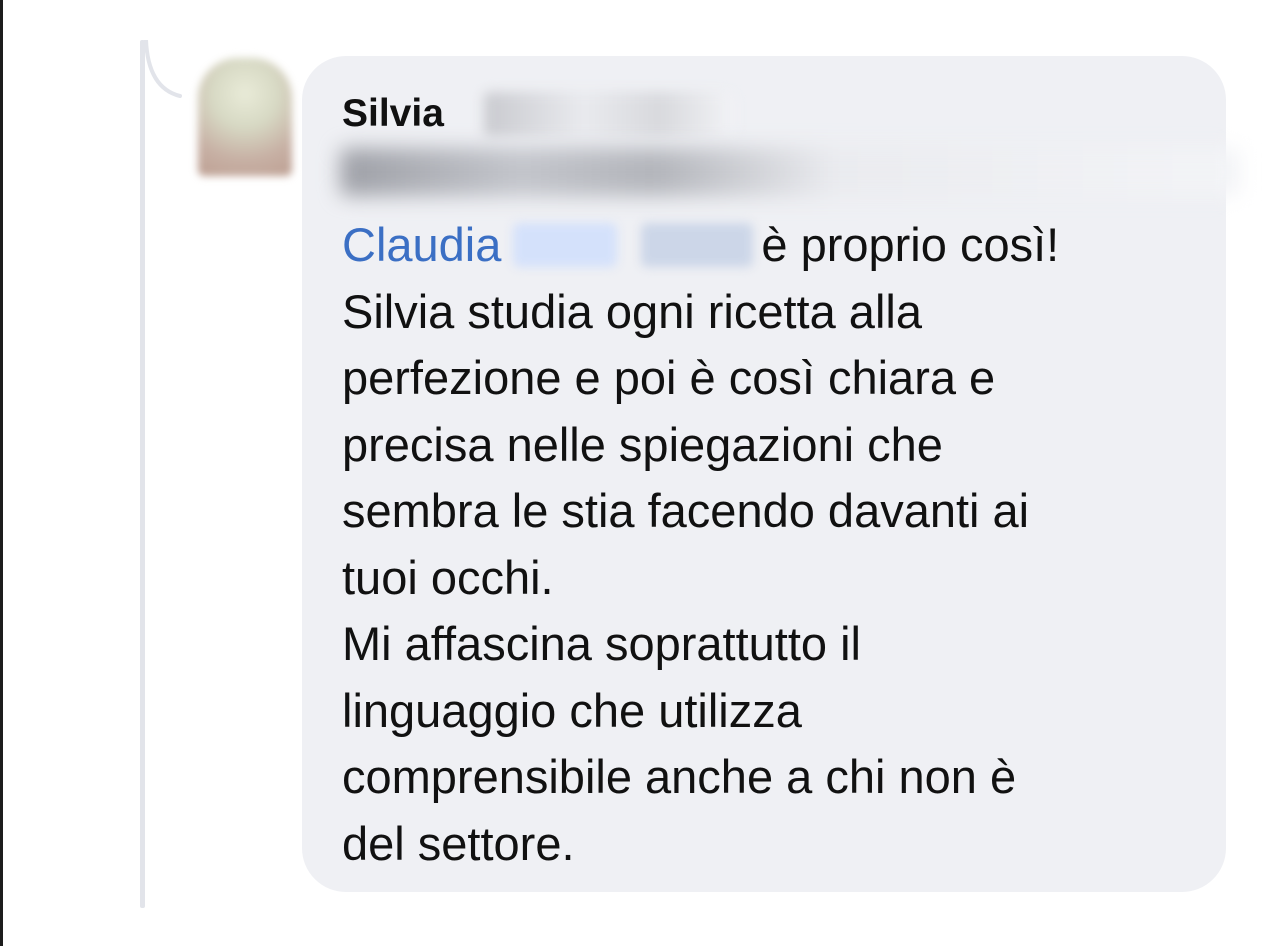  What do you see at coordinates (142, 474) in the screenshot?
I see `reply-thread-line` at bounding box center [142, 474].